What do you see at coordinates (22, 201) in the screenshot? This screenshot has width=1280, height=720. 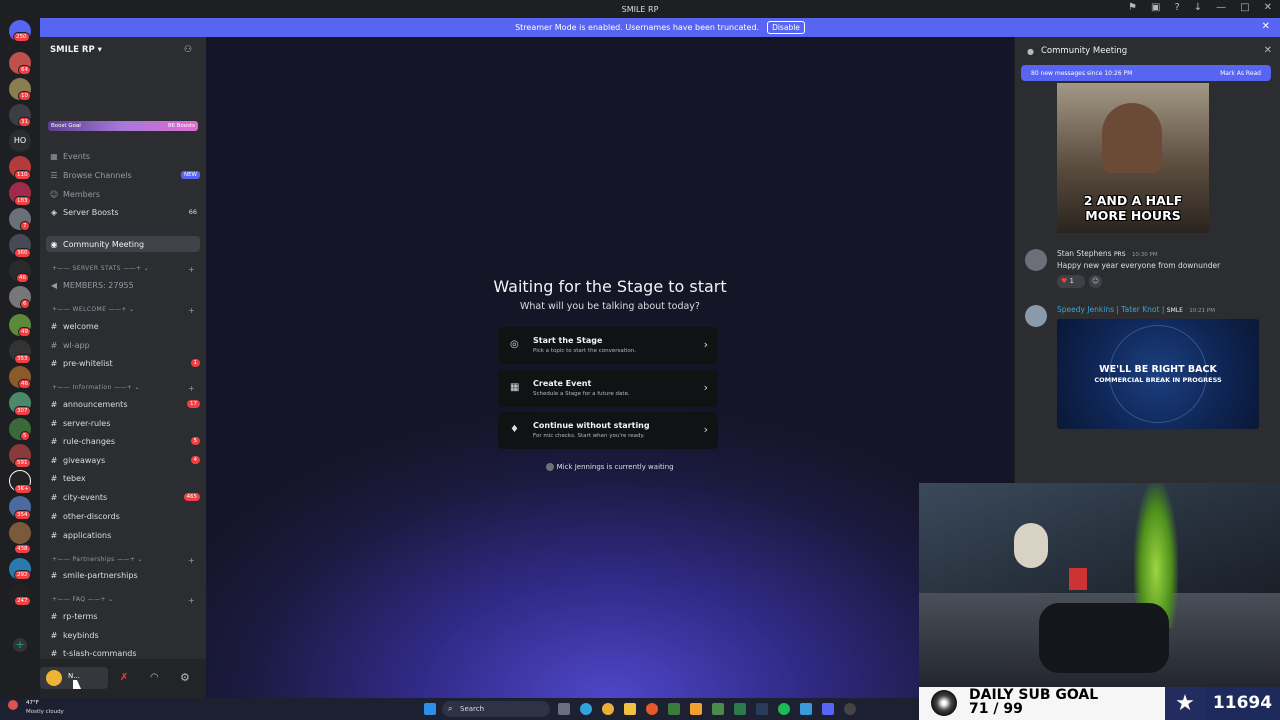 I see `mention-badge: 183` at bounding box center [22, 201].